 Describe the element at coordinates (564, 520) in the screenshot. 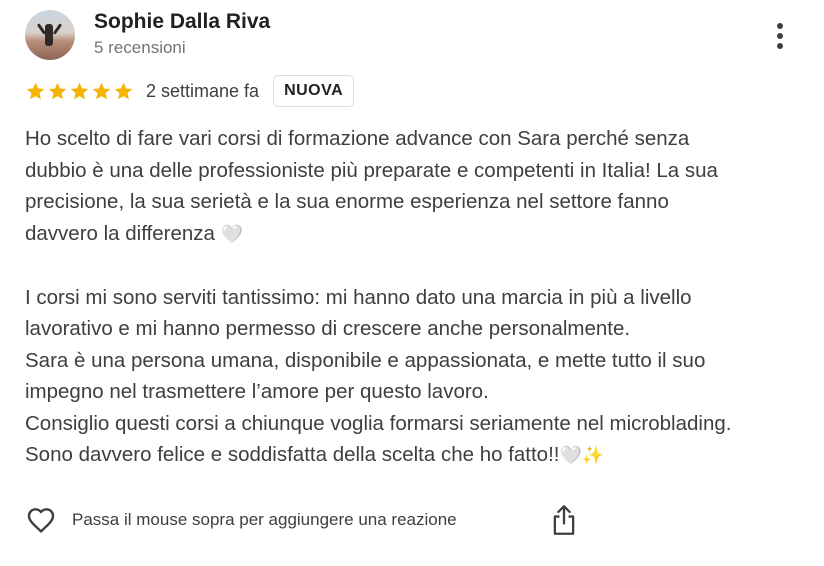

I see `share-icon` at that location.